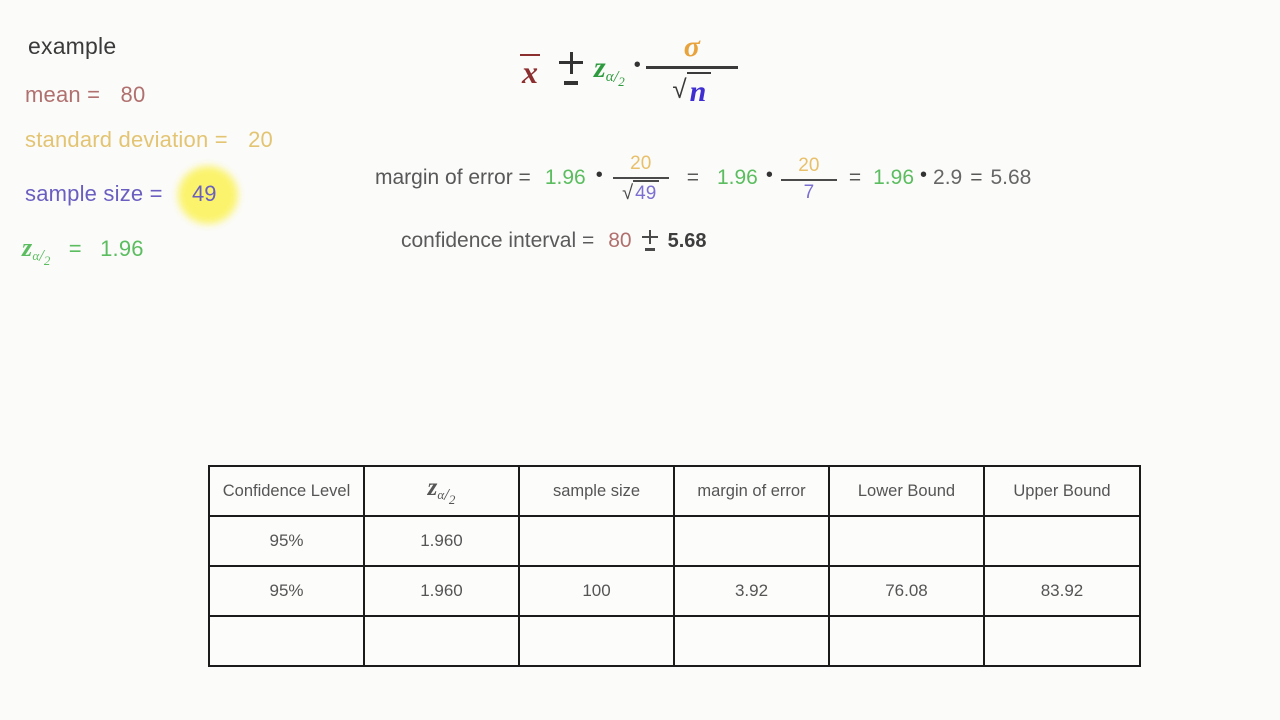  What do you see at coordinates (628, 193) in the screenshot?
I see `moe-radical-icon: √` at bounding box center [628, 193].